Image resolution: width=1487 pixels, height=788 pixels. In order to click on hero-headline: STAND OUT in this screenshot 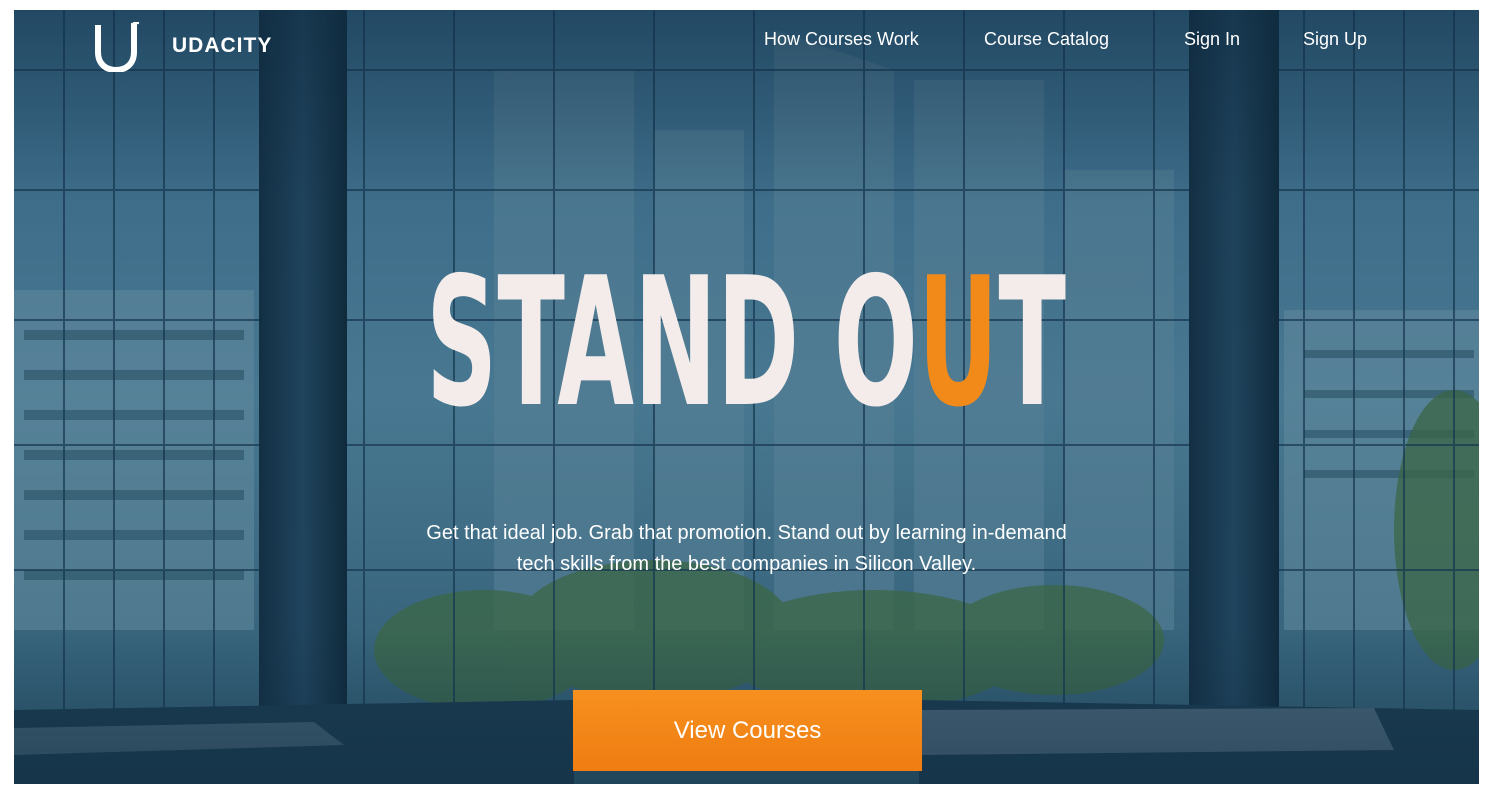, I will do `click(746, 331)`.